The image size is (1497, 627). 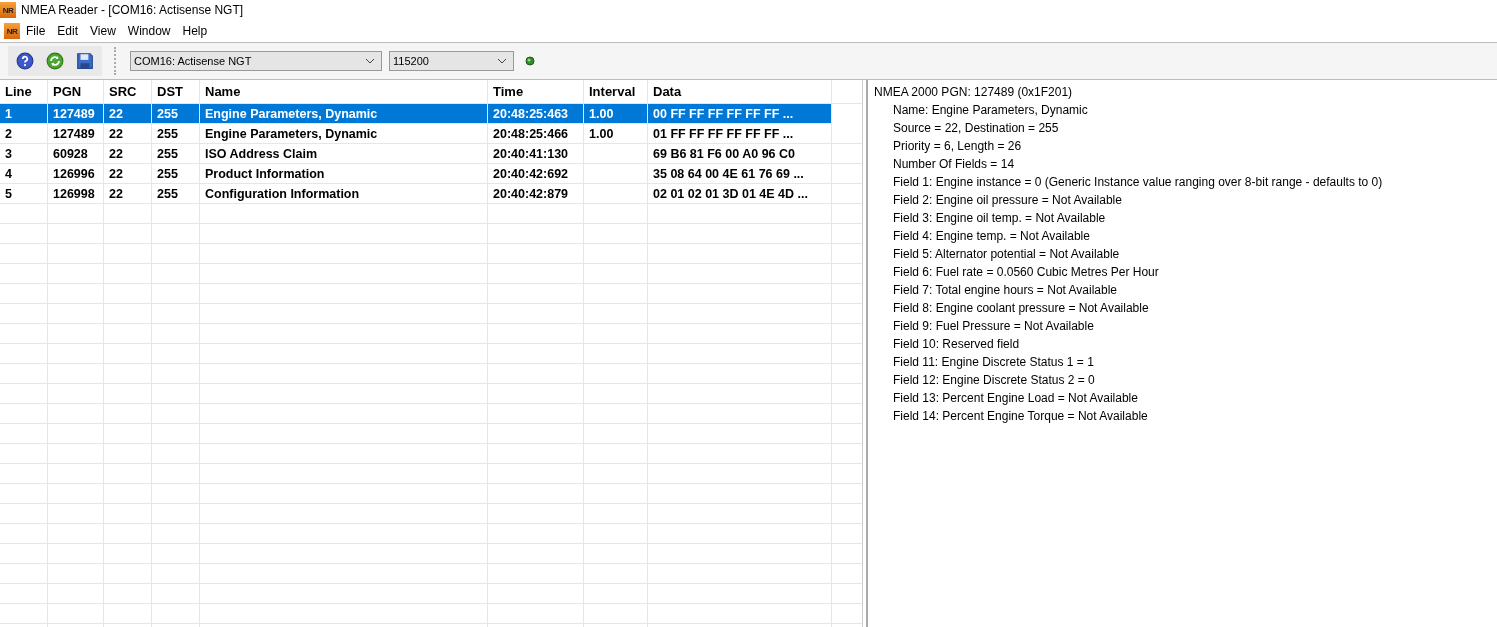 I want to click on status-led-icon, so click(x=530, y=61).